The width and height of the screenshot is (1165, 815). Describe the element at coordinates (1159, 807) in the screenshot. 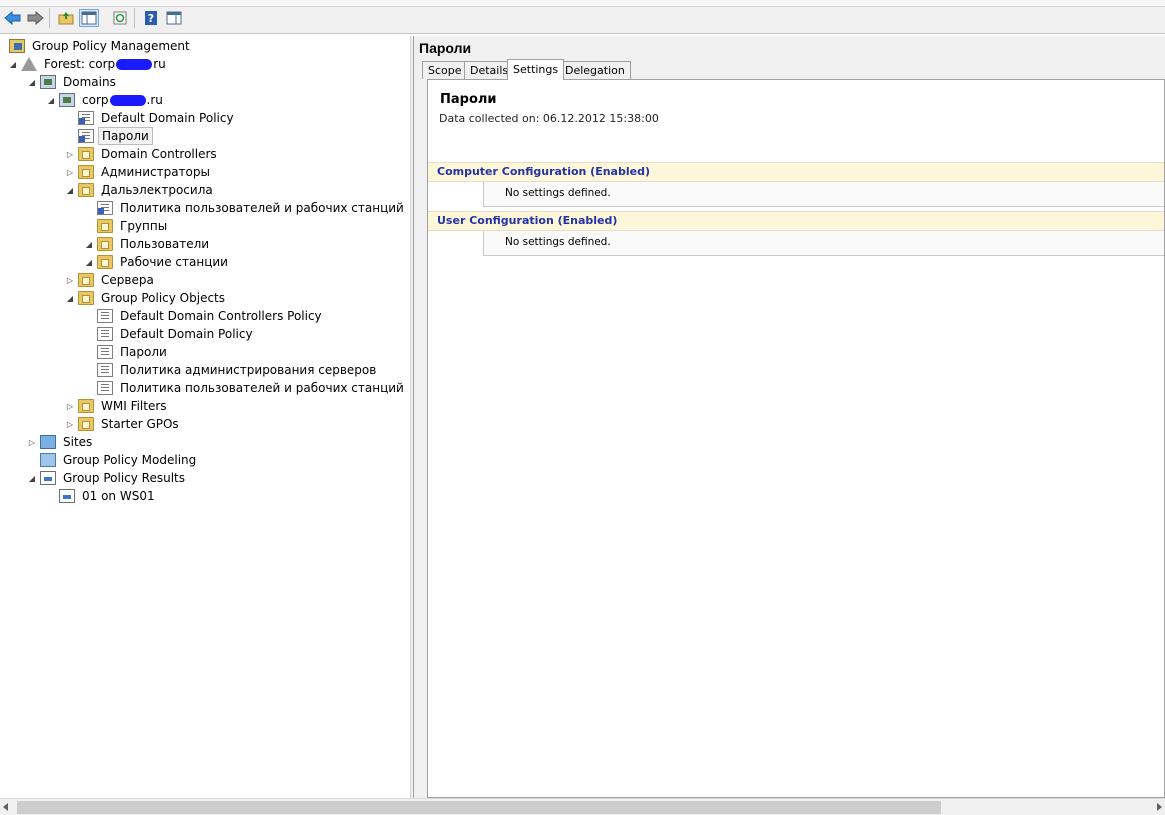

I see `scroll-right-arrow-icon` at that location.